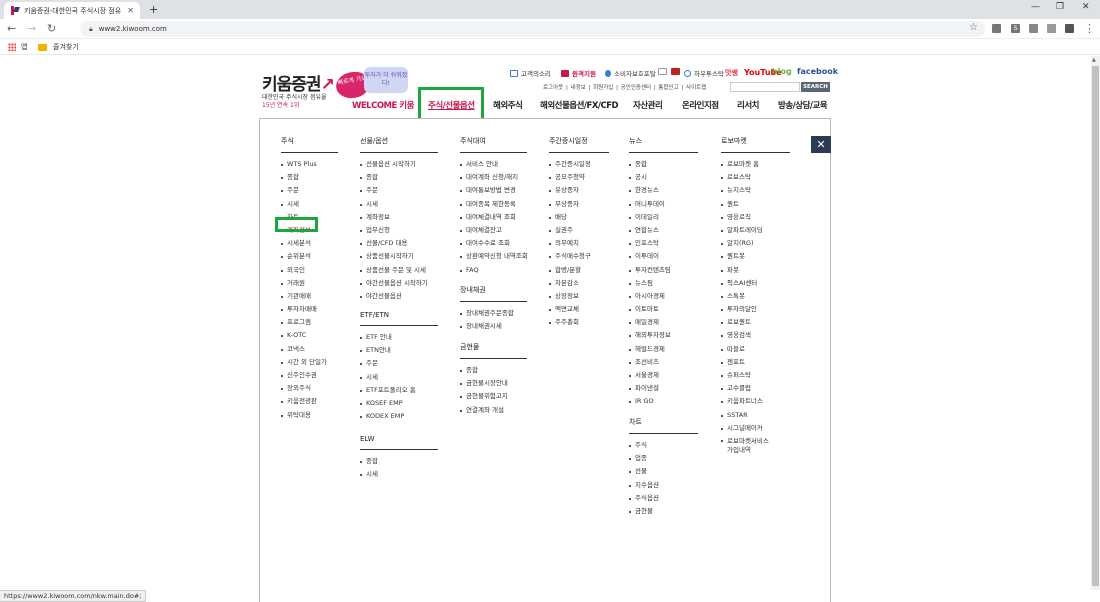 The image size is (1100, 602). Describe the element at coordinates (1089, 28) in the screenshot. I see `menu-dots-icon: ⋮` at that location.